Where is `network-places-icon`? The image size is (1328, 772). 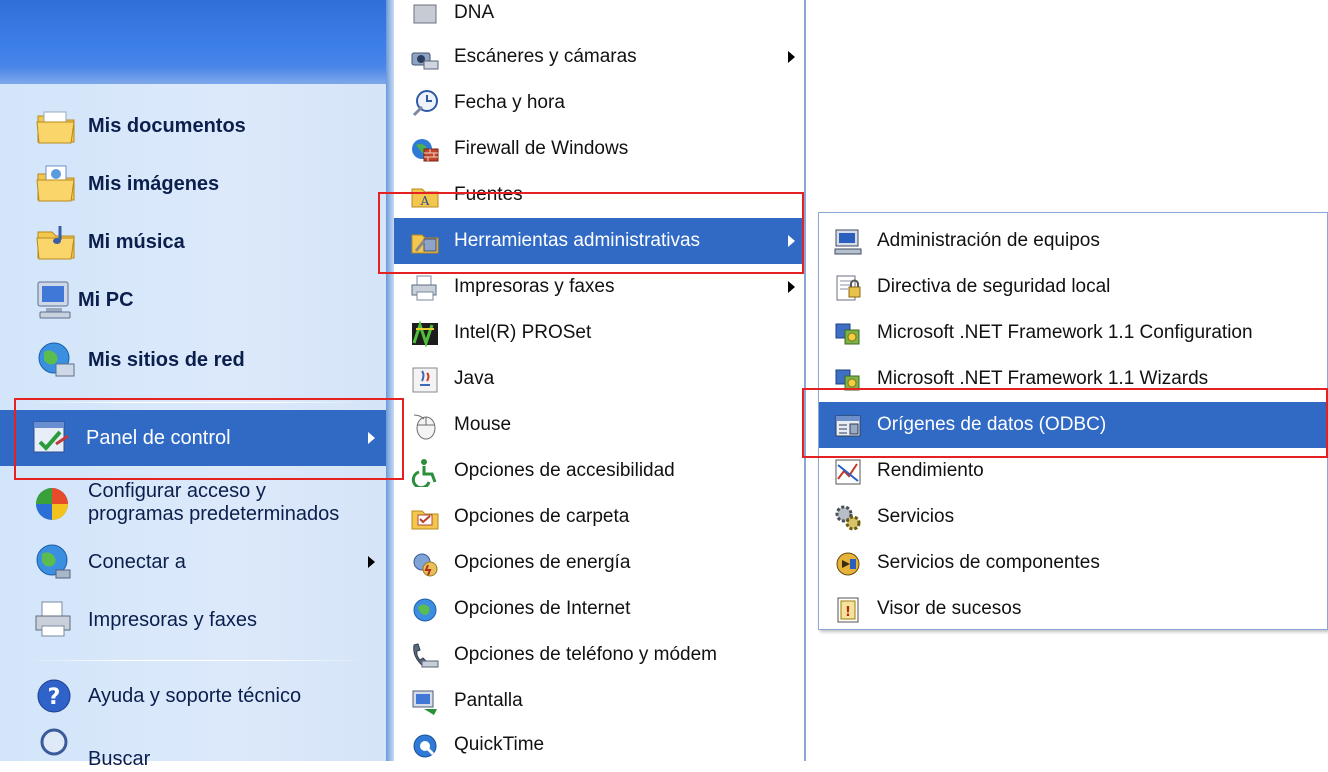
network-places-icon is located at coordinates (56, 360).